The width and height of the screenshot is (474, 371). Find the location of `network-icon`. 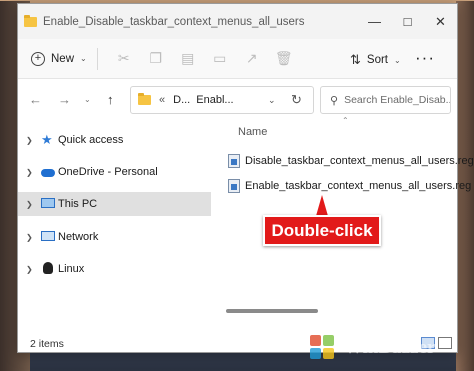

network-icon is located at coordinates (48, 236).